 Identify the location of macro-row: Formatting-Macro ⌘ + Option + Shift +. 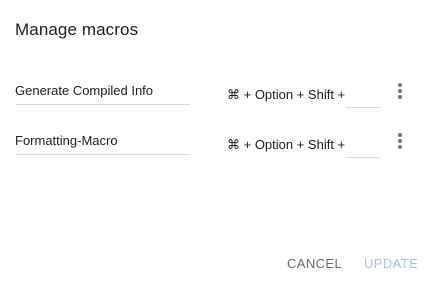
(214, 146).